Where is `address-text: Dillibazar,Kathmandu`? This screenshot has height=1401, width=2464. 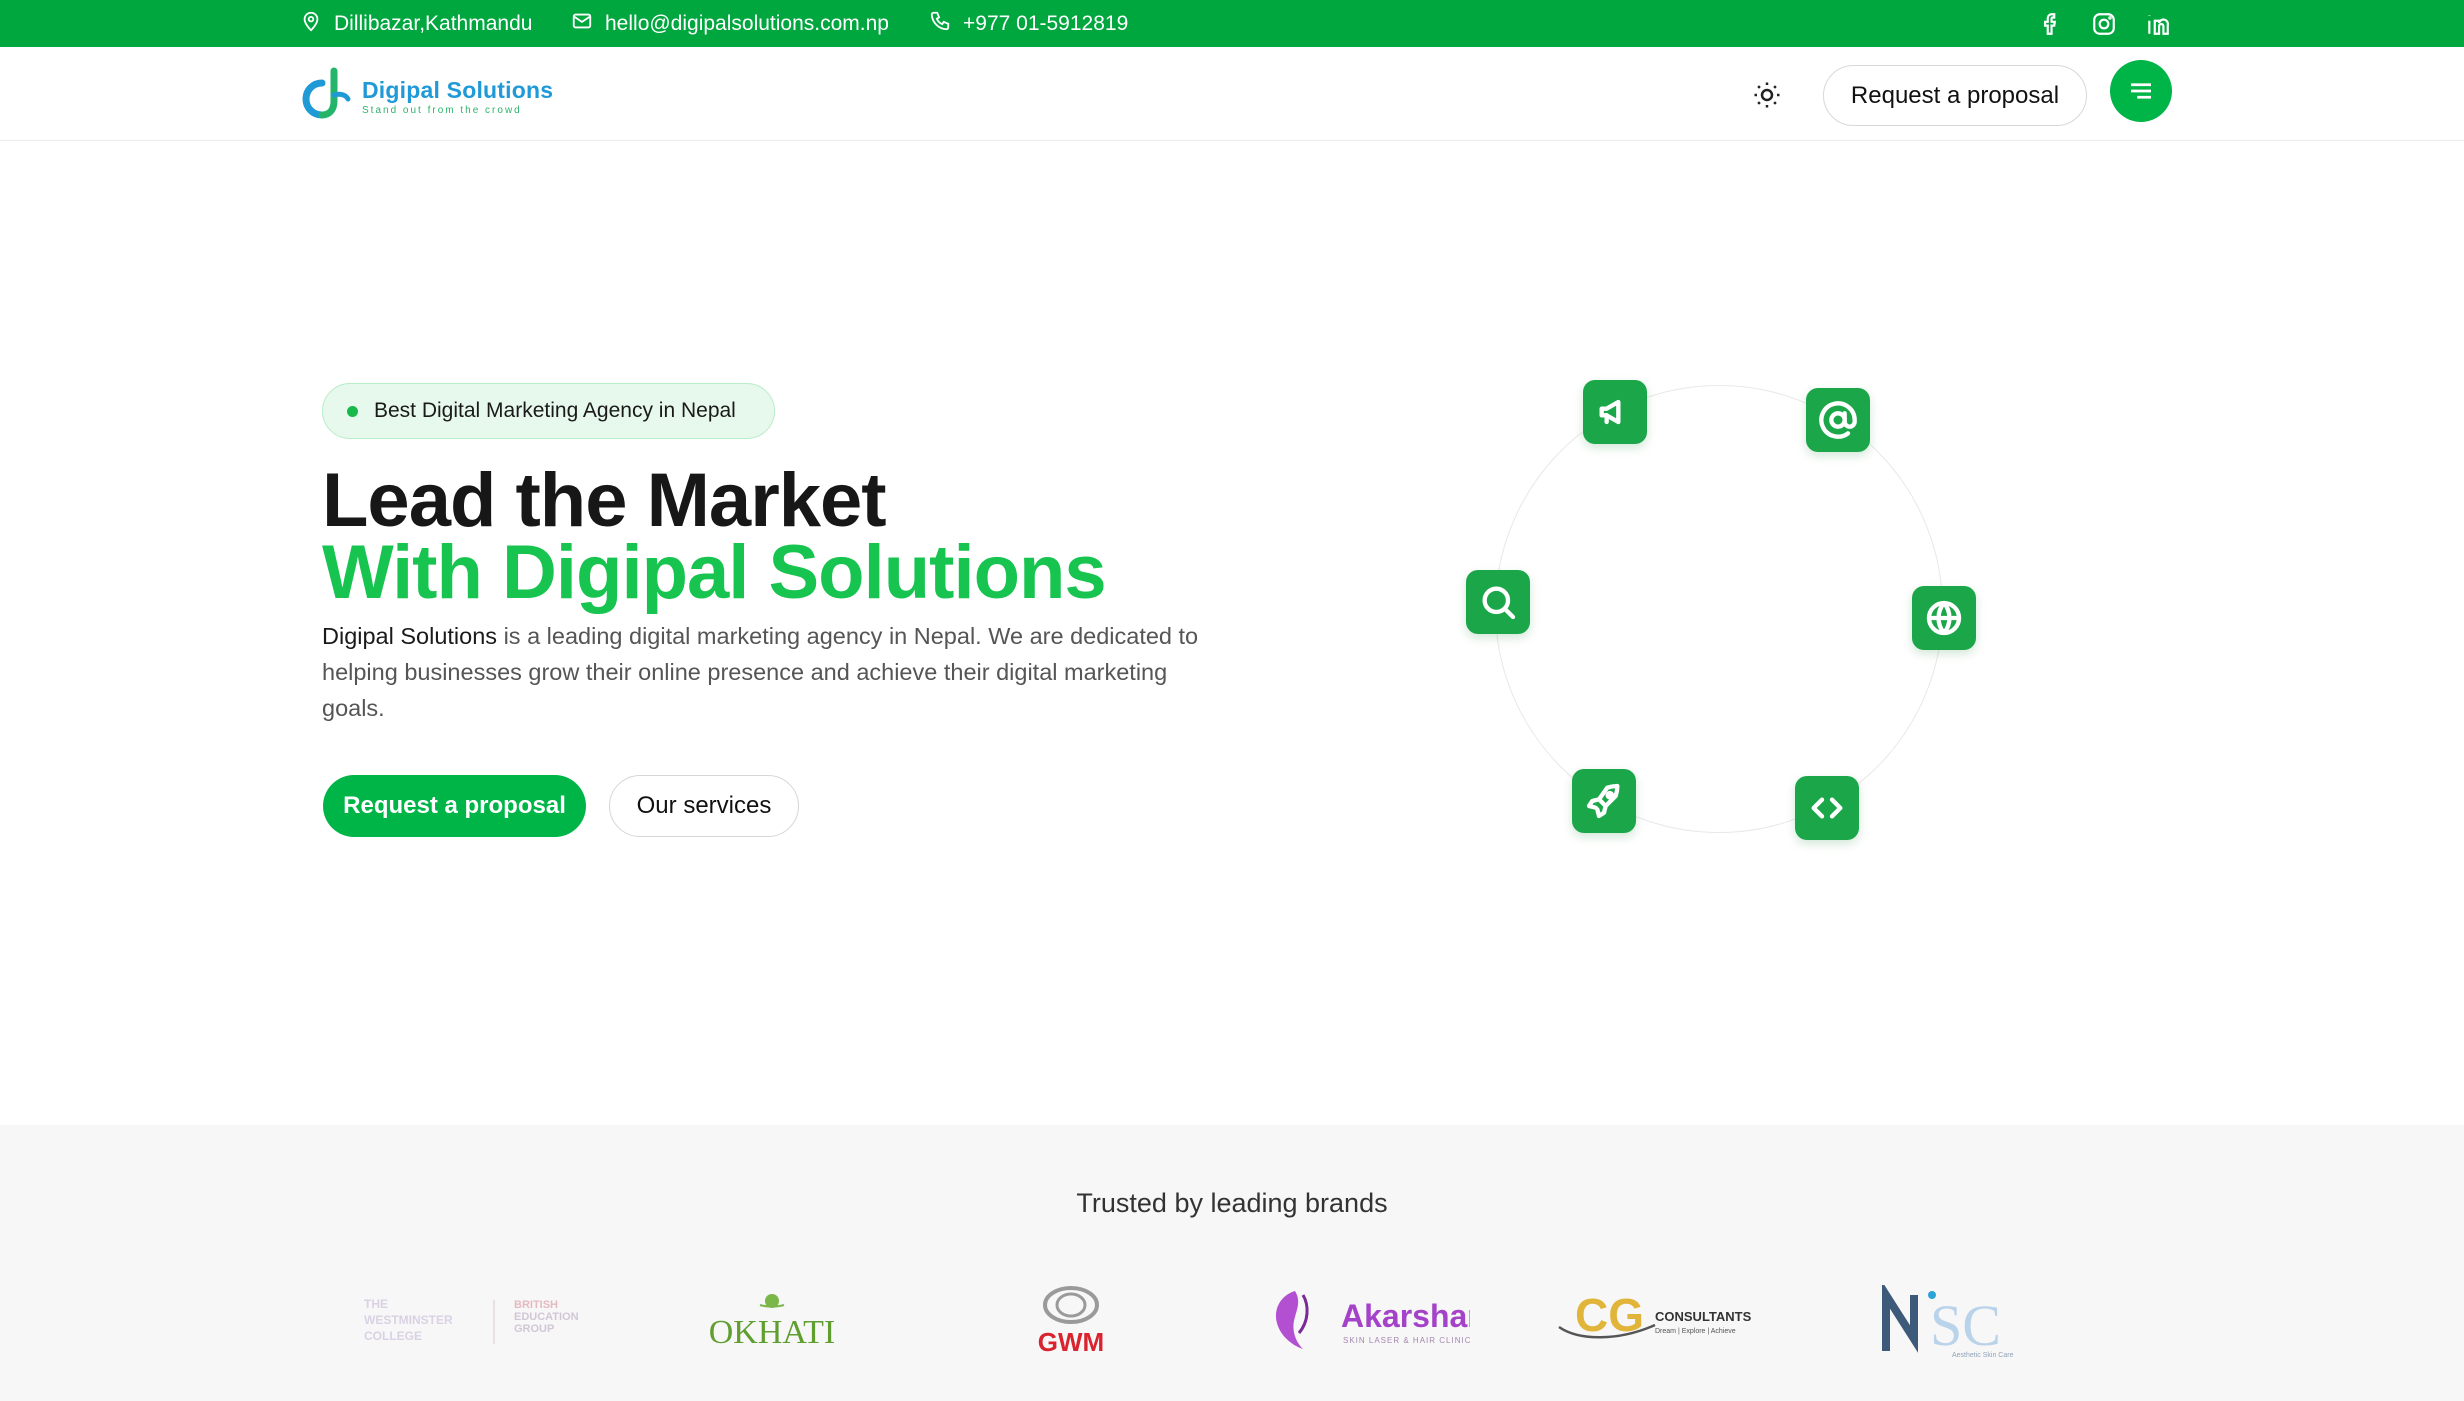 address-text: Dillibazar,Kathmandu is located at coordinates (433, 23).